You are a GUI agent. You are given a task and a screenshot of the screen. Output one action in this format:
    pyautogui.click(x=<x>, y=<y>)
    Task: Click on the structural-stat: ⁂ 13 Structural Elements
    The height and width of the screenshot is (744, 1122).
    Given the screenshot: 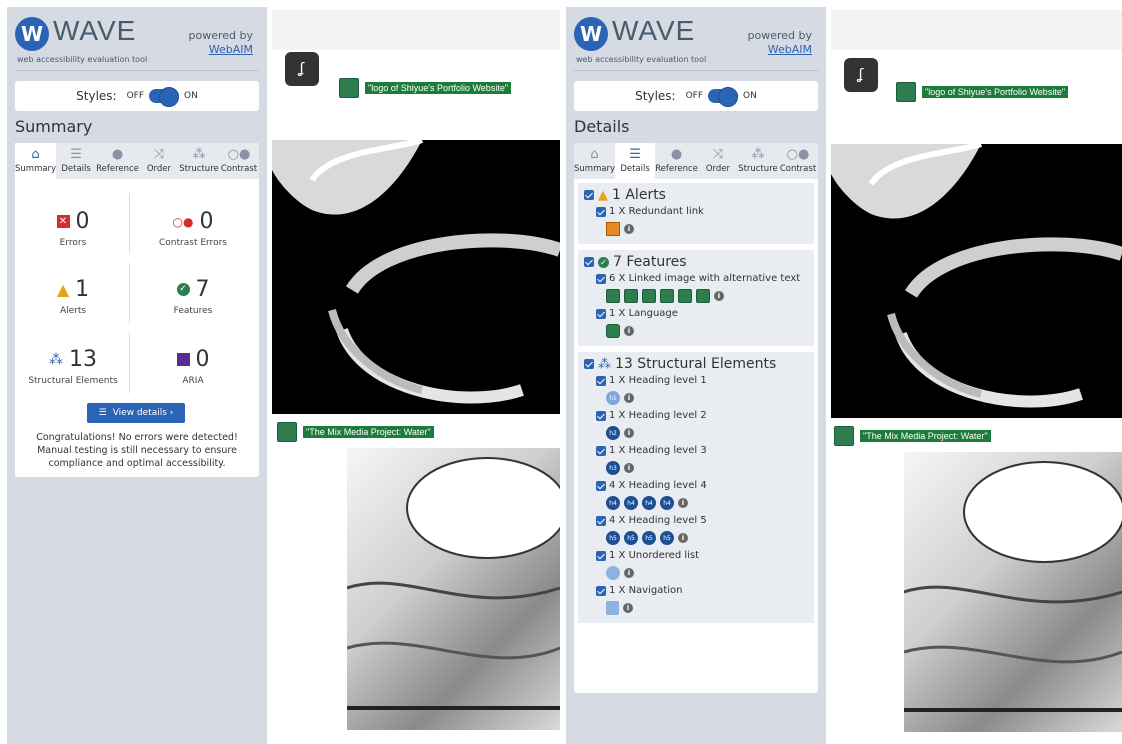 What is the action you would take?
    pyautogui.click(x=73, y=366)
    